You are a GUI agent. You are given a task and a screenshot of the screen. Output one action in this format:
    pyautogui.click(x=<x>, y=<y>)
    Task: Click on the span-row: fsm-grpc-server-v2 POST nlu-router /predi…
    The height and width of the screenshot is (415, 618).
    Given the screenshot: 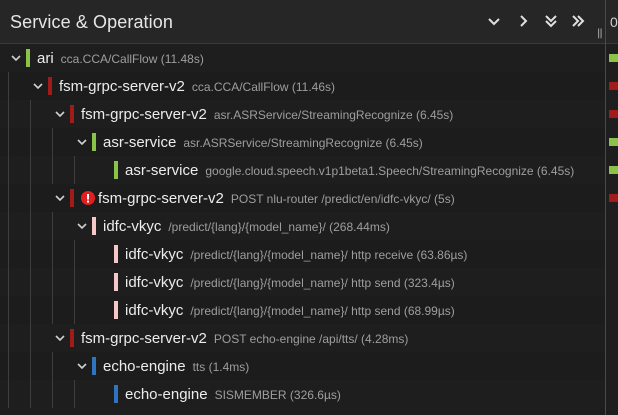 What is the action you would take?
    pyautogui.click(x=302, y=198)
    